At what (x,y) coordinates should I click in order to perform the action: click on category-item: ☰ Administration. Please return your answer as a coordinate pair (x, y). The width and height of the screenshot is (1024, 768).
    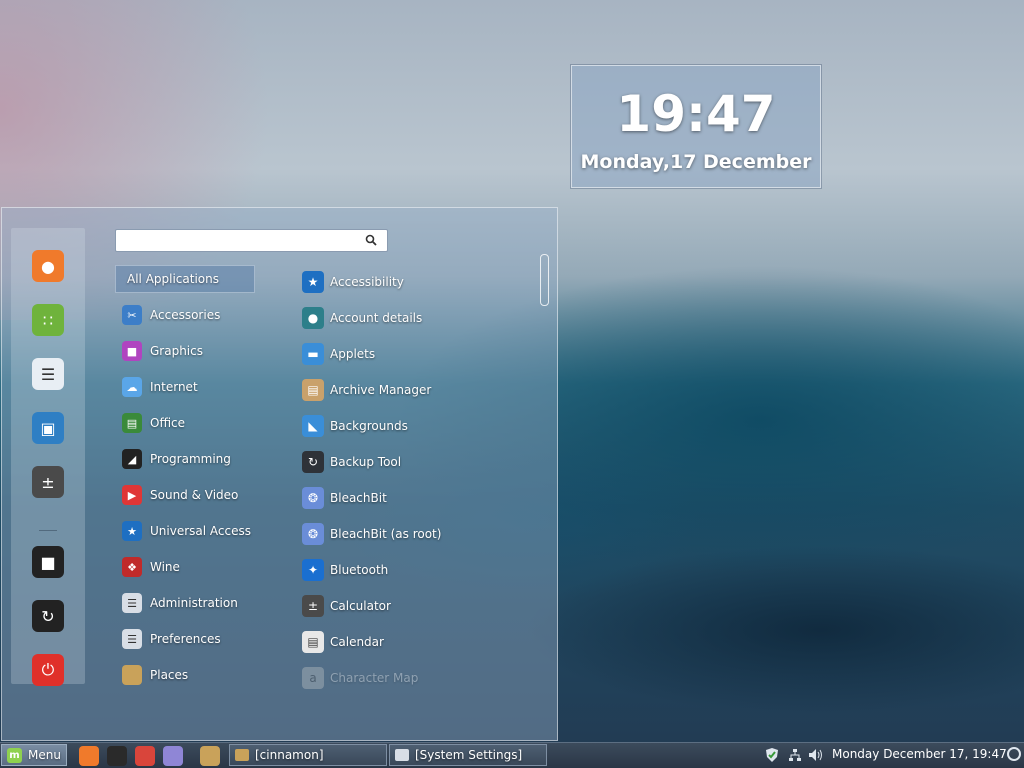
    Looking at the image, I should click on (190, 603).